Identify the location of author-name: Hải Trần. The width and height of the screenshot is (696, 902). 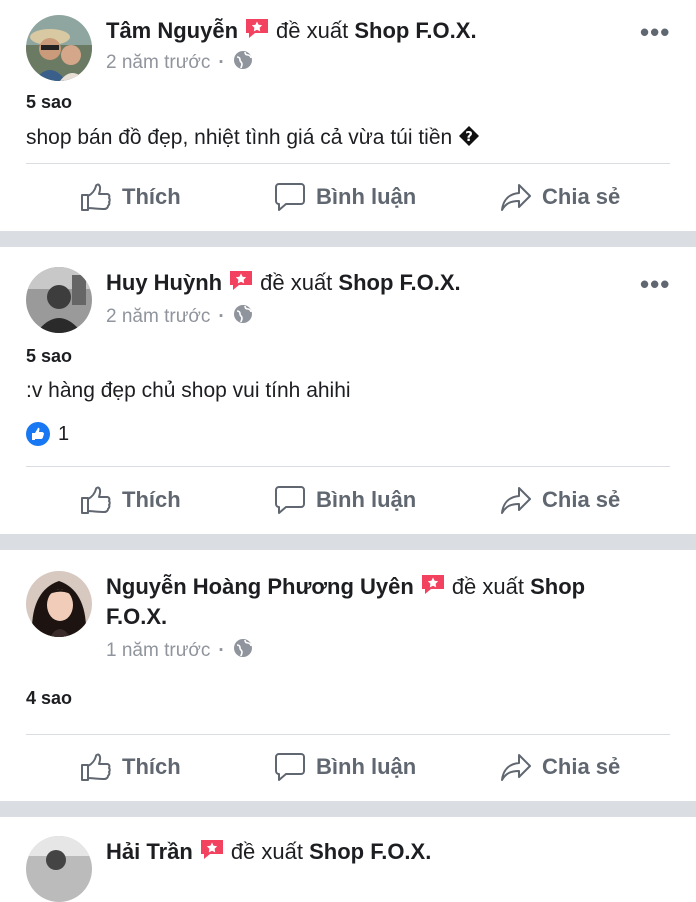
(149, 851).